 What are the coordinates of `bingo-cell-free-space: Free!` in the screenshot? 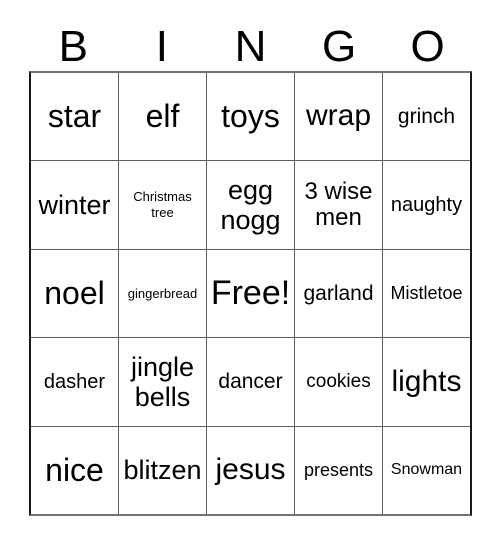 It's located at (250, 293).